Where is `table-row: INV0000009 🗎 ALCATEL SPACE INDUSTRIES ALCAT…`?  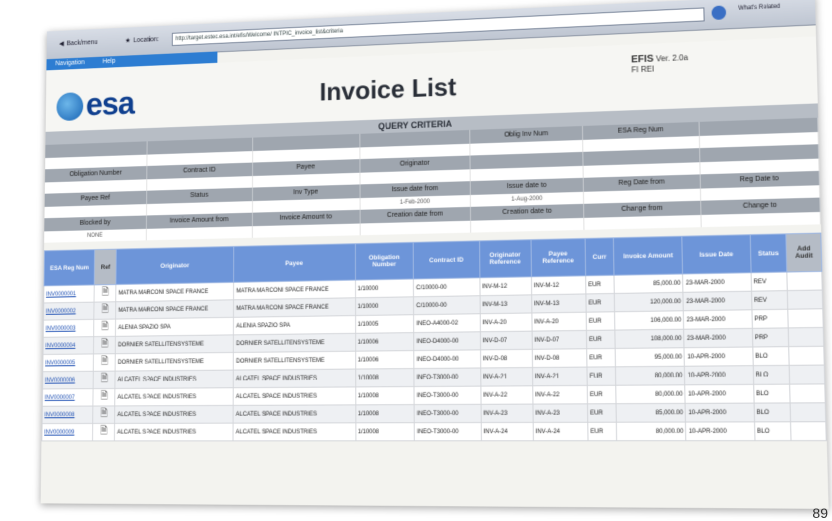
table-row: INV0000009 🗎 ALCATEL SPACE INDUSTRIES ALCAT… is located at coordinates (434, 431).